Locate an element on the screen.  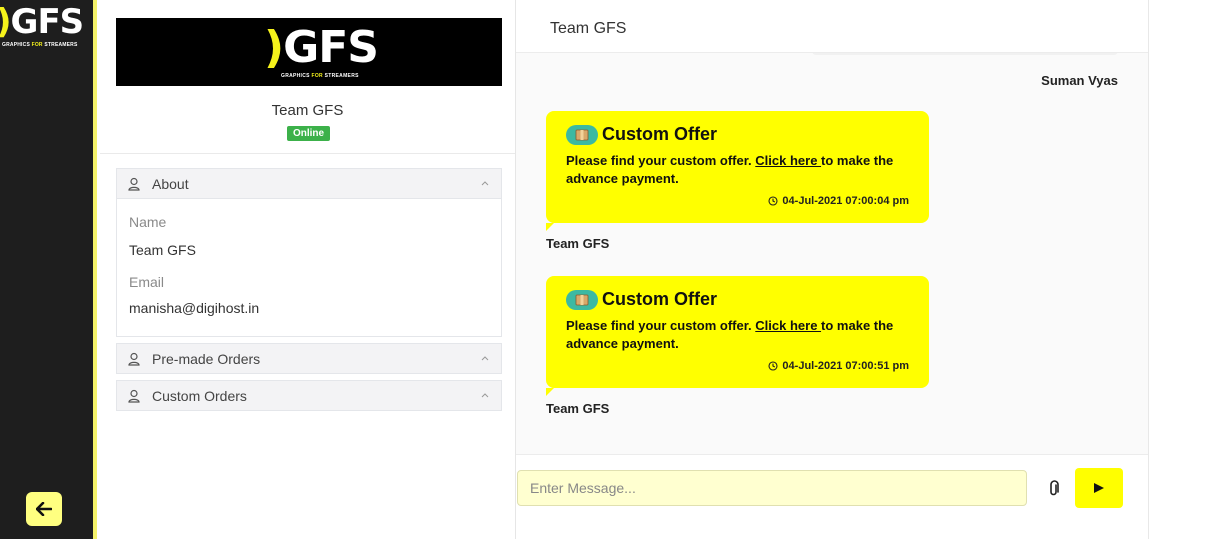
arrow-left-icon is located at coordinates (44, 509).